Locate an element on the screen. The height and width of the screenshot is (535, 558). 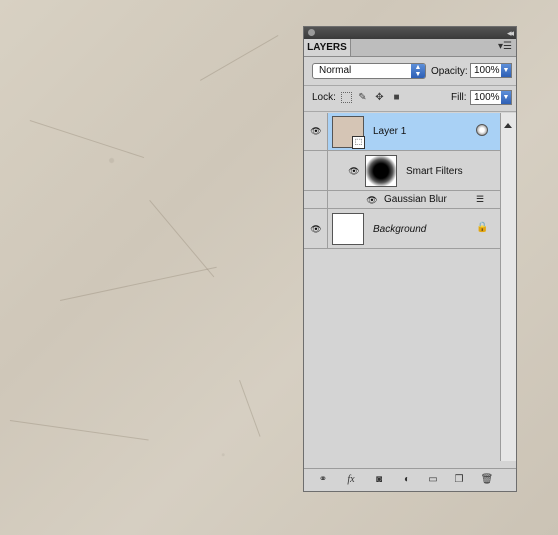
opacity-field: 100% ▼ is located at coordinates (491, 70).